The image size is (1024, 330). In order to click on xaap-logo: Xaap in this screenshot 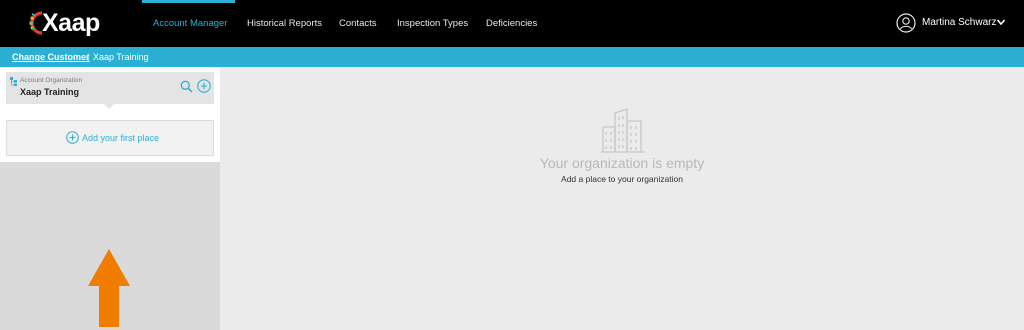, I will do `click(68, 23)`.